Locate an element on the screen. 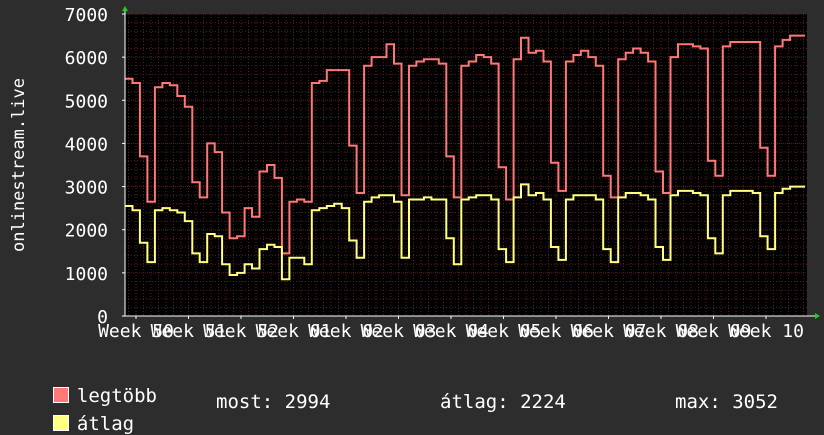 The image size is (824, 435). stat-avg: átlag: 2224 is located at coordinates (503, 402).